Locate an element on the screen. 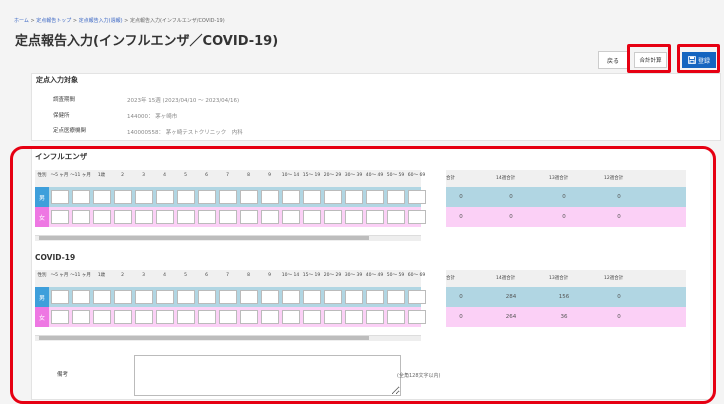 The width and height of the screenshot is (724, 404). breadcrumb-weekly-input: 定点報告入力(週報) is located at coordinates (101, 21).